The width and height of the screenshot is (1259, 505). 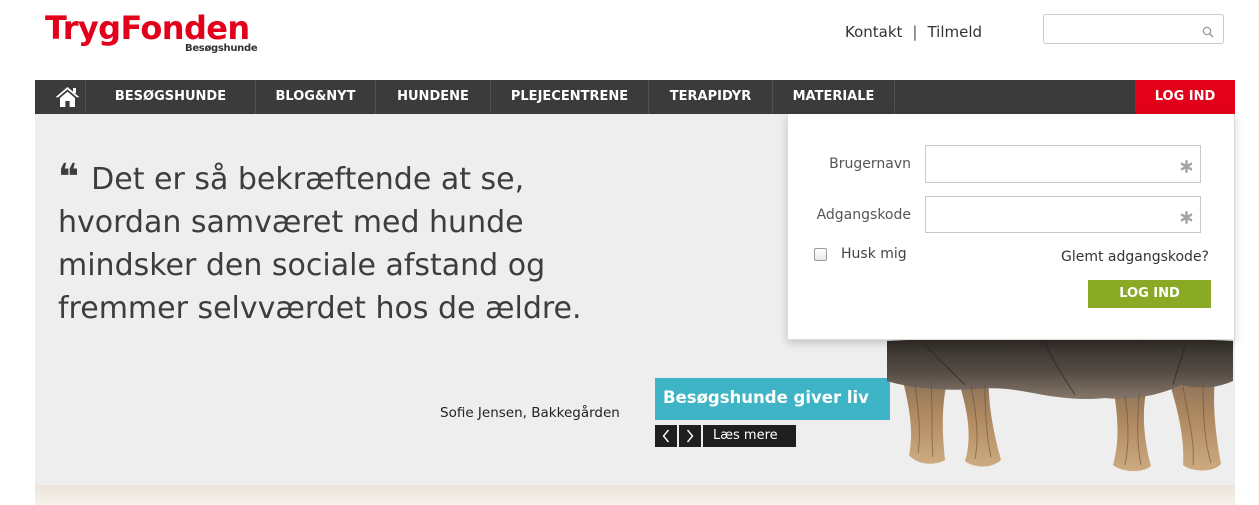 I want to click on remember-me-checkbox, so click(x=820, y=254).